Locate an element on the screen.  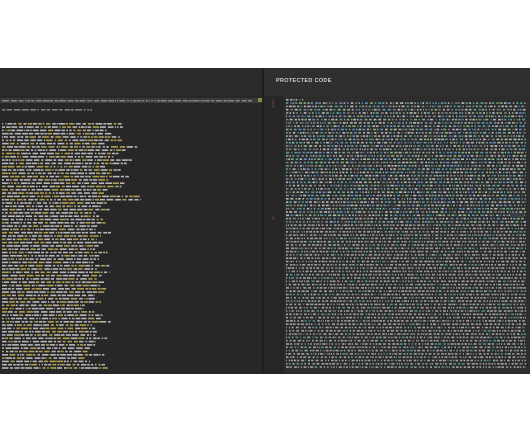
scroll-indicator is located at coordinates (517, 215).